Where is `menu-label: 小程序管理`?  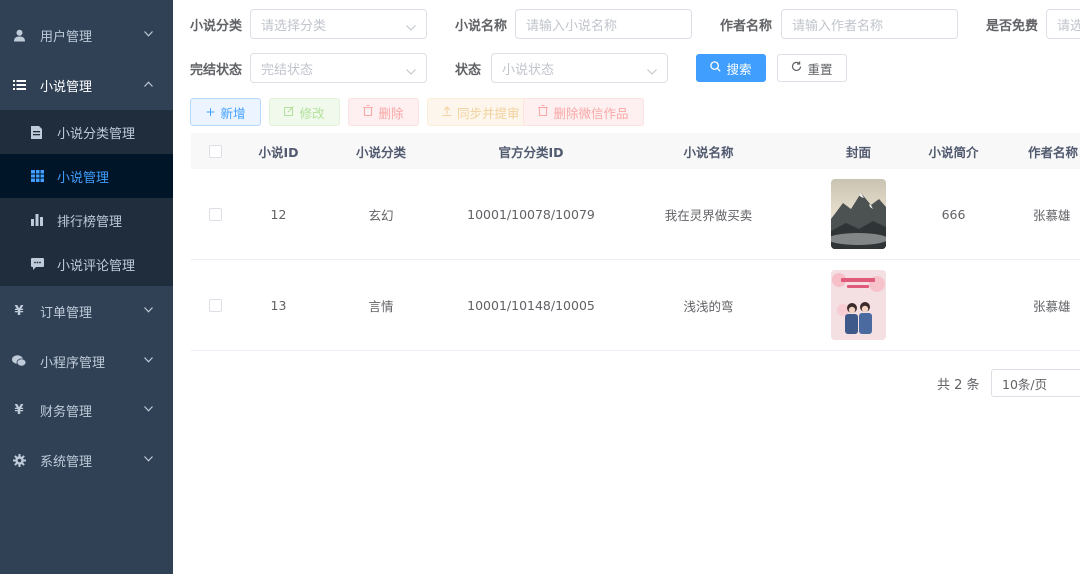
menu-label: 小程序管理 is located at coordinates (73, 363).